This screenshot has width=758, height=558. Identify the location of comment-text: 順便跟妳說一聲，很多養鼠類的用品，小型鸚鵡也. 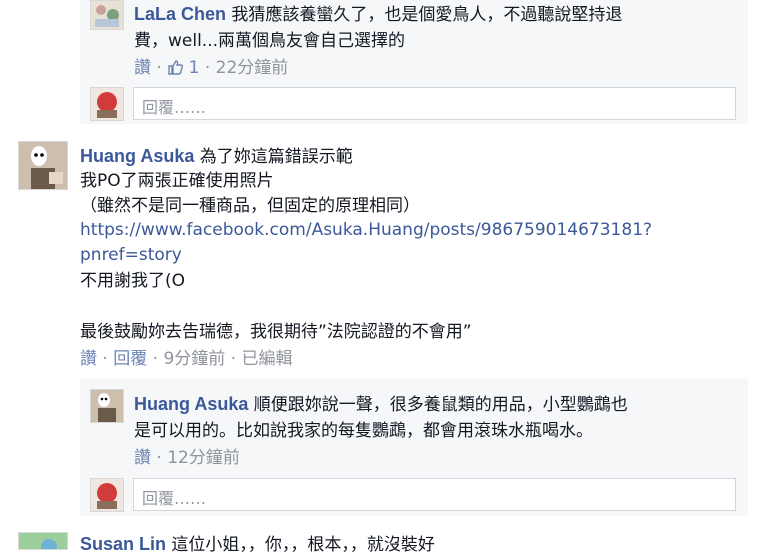
(440, 405).